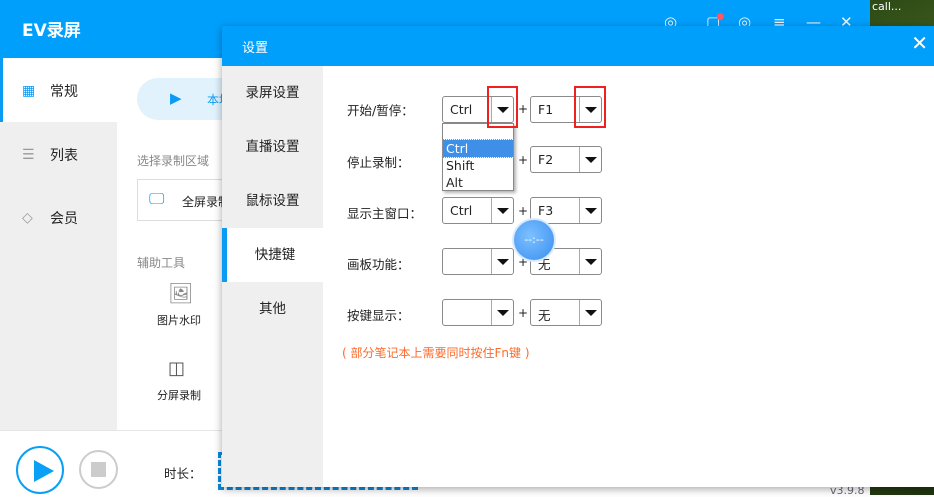 The width and height of the screenshot is (934, 497). I want to click on tab-mouse-settings: 鼠标设置, so click(272, 201).